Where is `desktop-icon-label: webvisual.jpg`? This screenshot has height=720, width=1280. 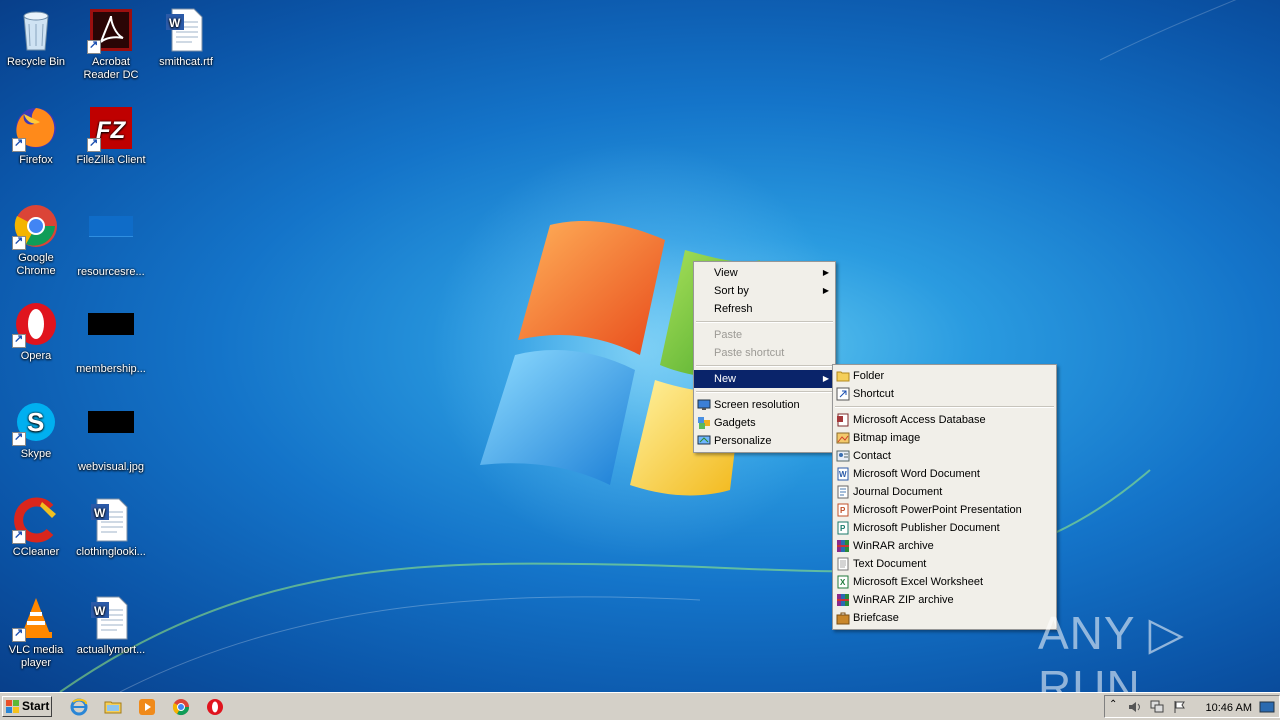 desktop-icon-label: webvisual.jpg is located at coordinates (111, 467).